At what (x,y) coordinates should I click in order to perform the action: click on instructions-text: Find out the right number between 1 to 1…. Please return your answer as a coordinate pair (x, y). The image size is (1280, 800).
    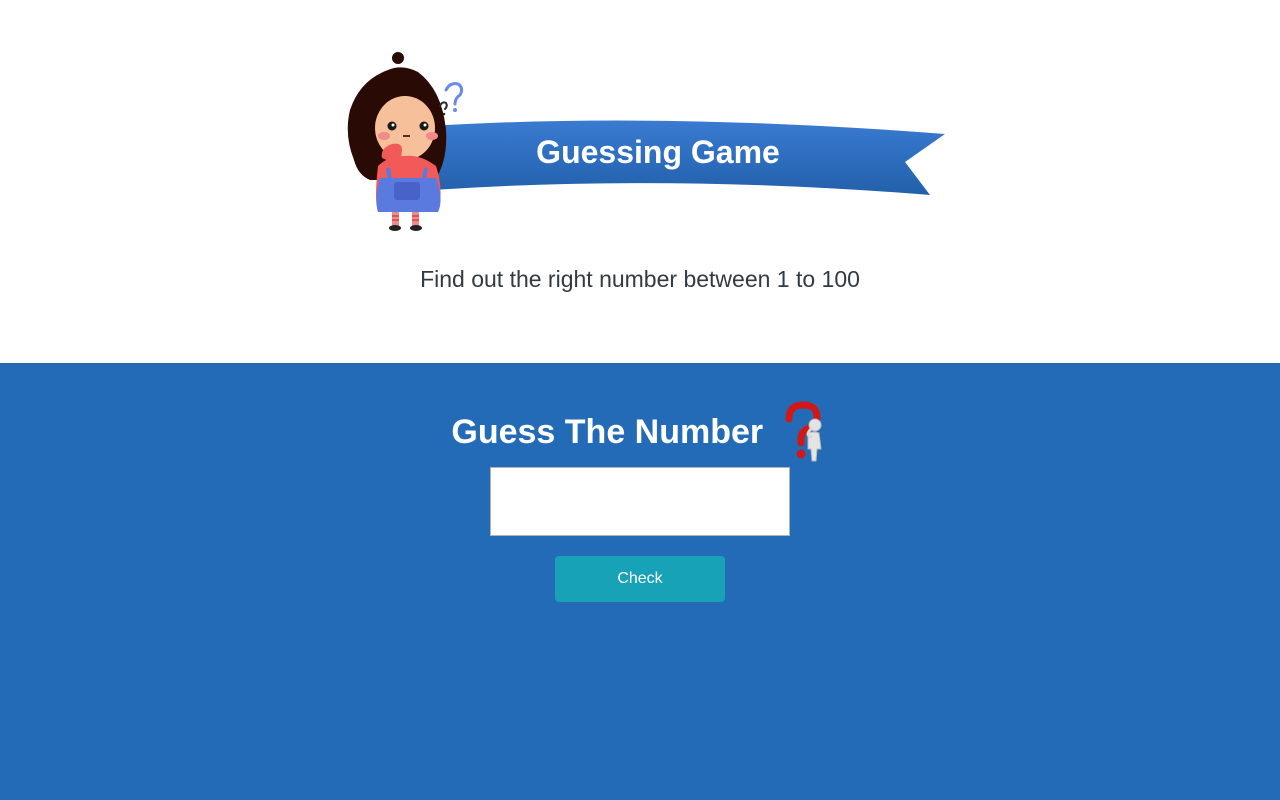
    Looking at the image, I should click on (640, 279).